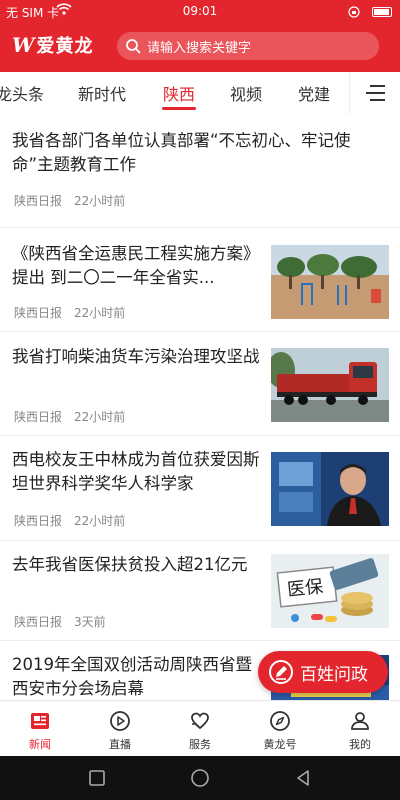 This screenshot has width=400, height=800. Describe the element at coordinates (179, 108) in the screenshot. I see `active-tab-indicator` at that location.